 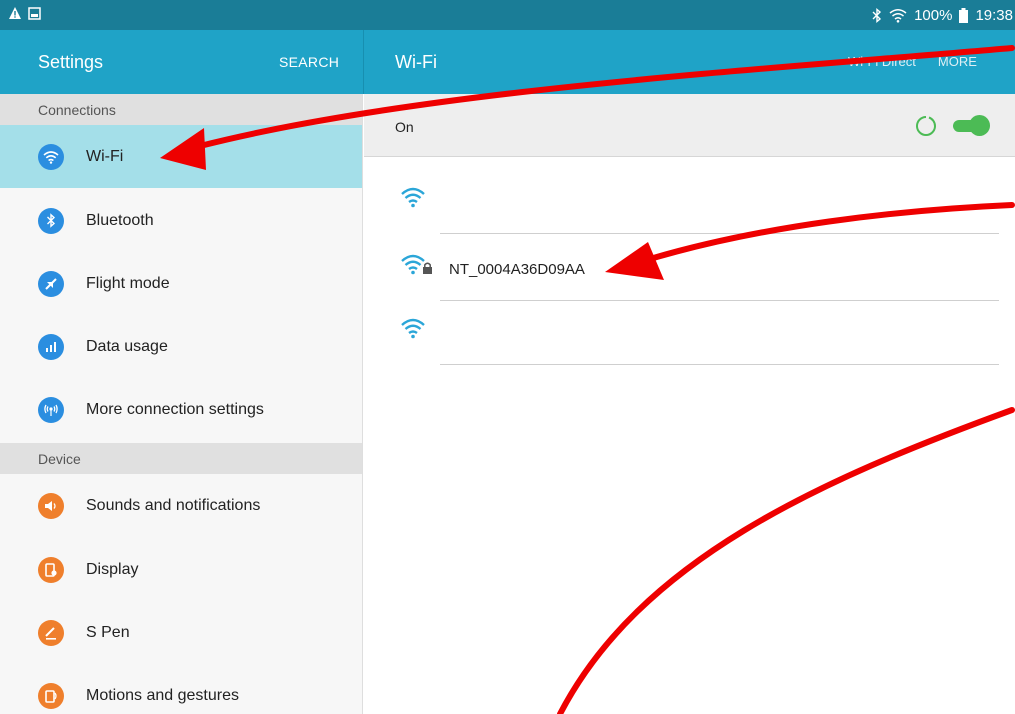 I want to click on search-button: SEARCH, so click(x=309, y=62).